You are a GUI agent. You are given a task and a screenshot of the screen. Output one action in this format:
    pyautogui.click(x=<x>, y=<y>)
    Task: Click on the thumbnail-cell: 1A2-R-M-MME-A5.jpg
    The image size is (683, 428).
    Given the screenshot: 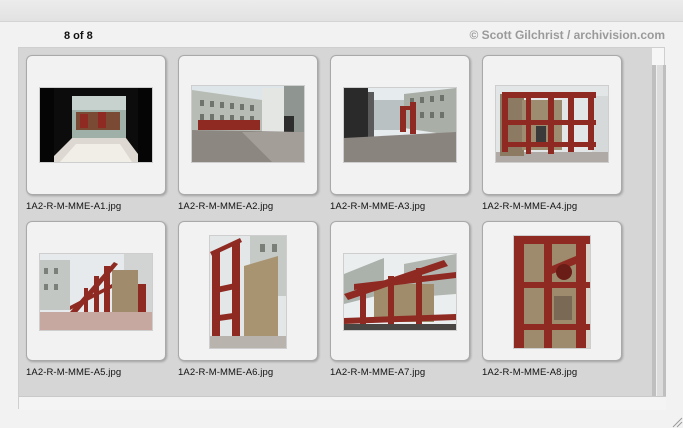 What is the action you would take?
    pyautogui.click(x=96, y=301)
    